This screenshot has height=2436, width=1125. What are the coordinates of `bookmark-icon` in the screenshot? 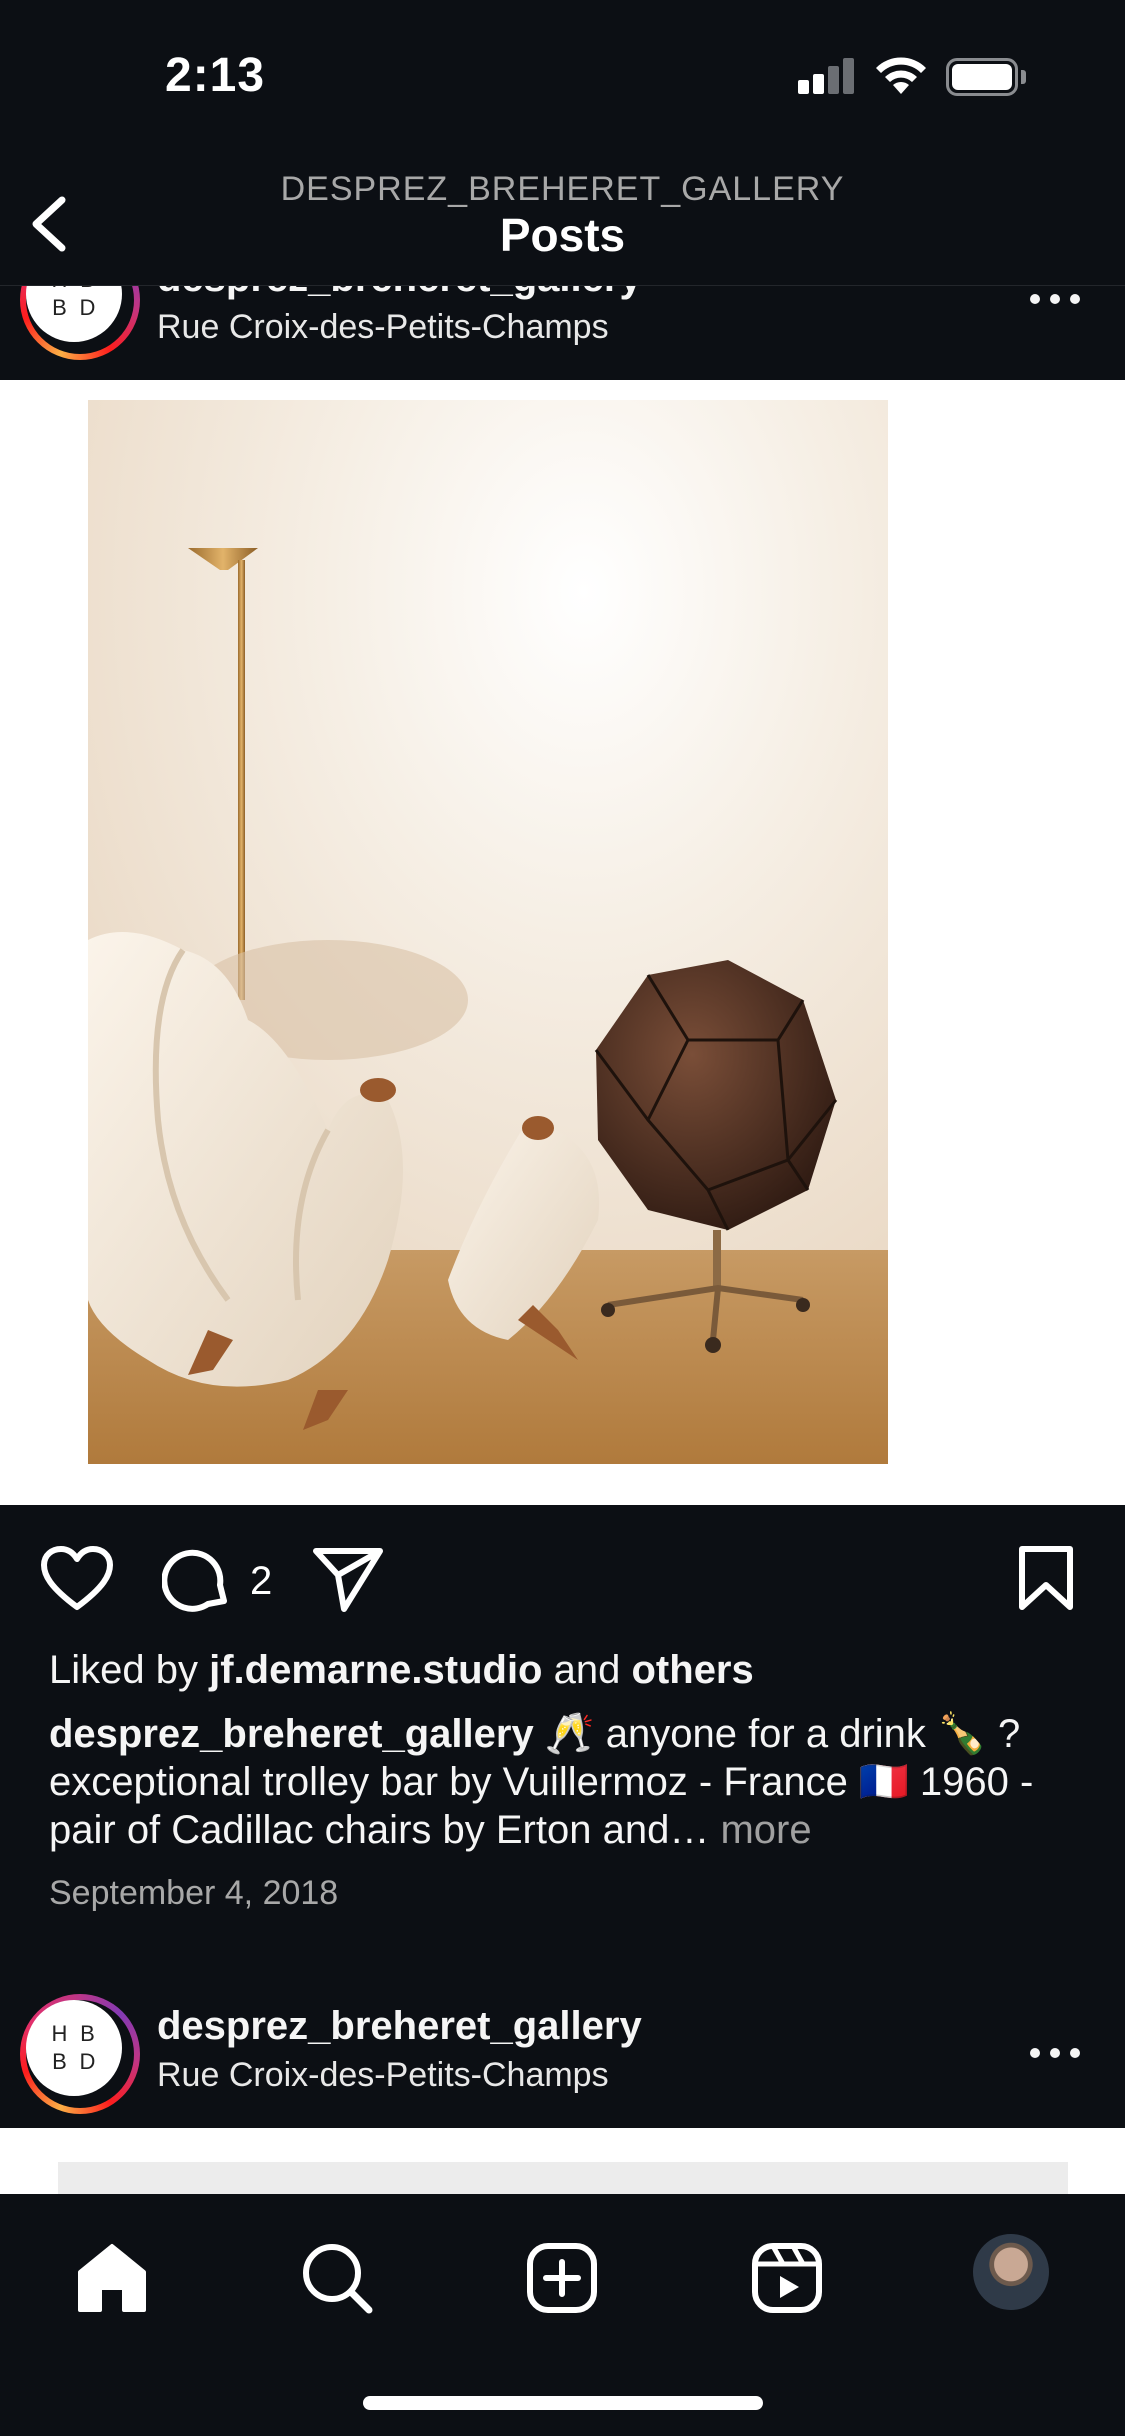 It's located at (1046, 1578).